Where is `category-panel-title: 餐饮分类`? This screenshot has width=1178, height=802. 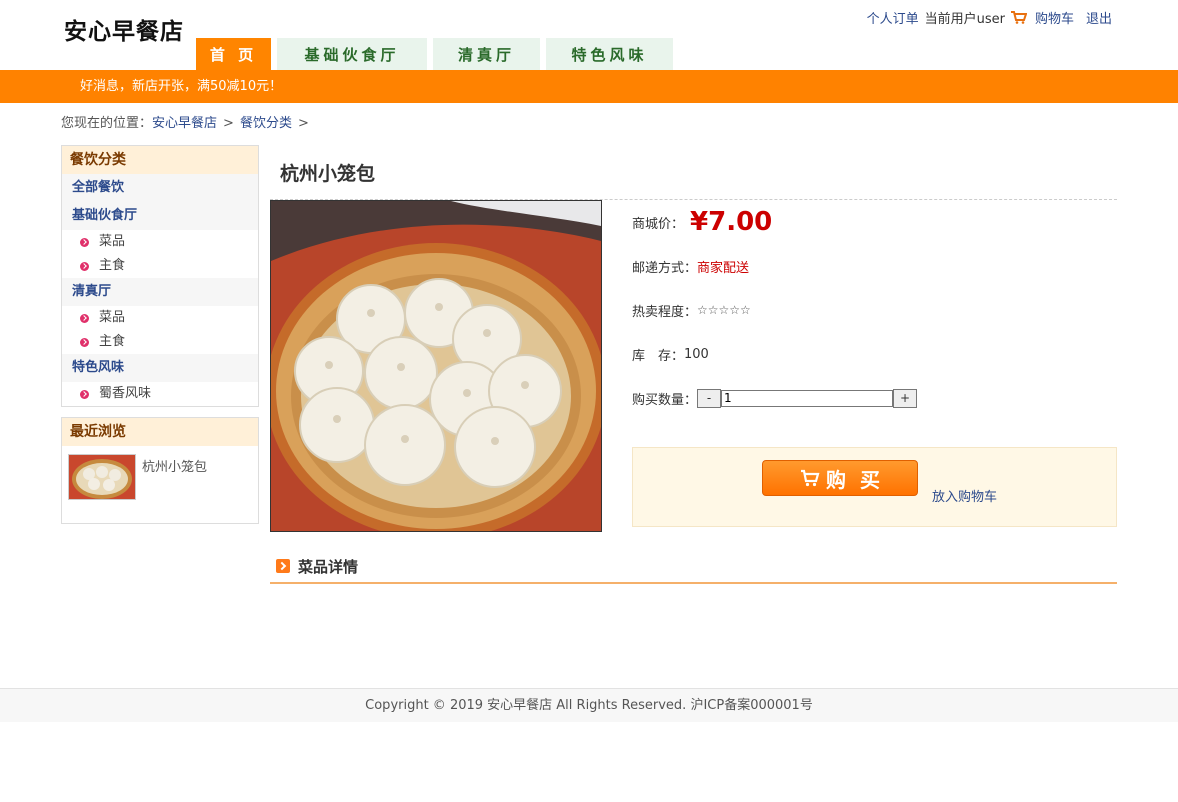
category-panel-title: 餐饮分类 is located at coordinates (160, 160).